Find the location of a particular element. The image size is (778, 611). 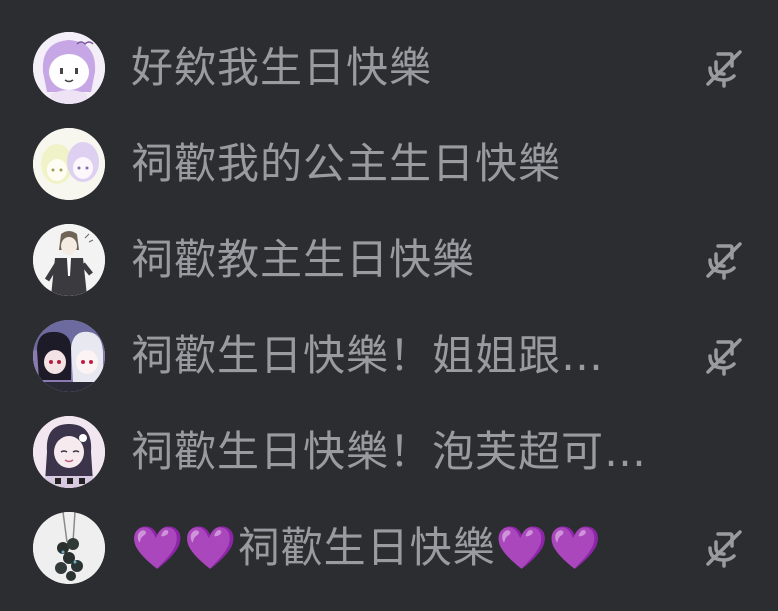

avatar-dark-duo-icon is located at coordinates (69, 356).